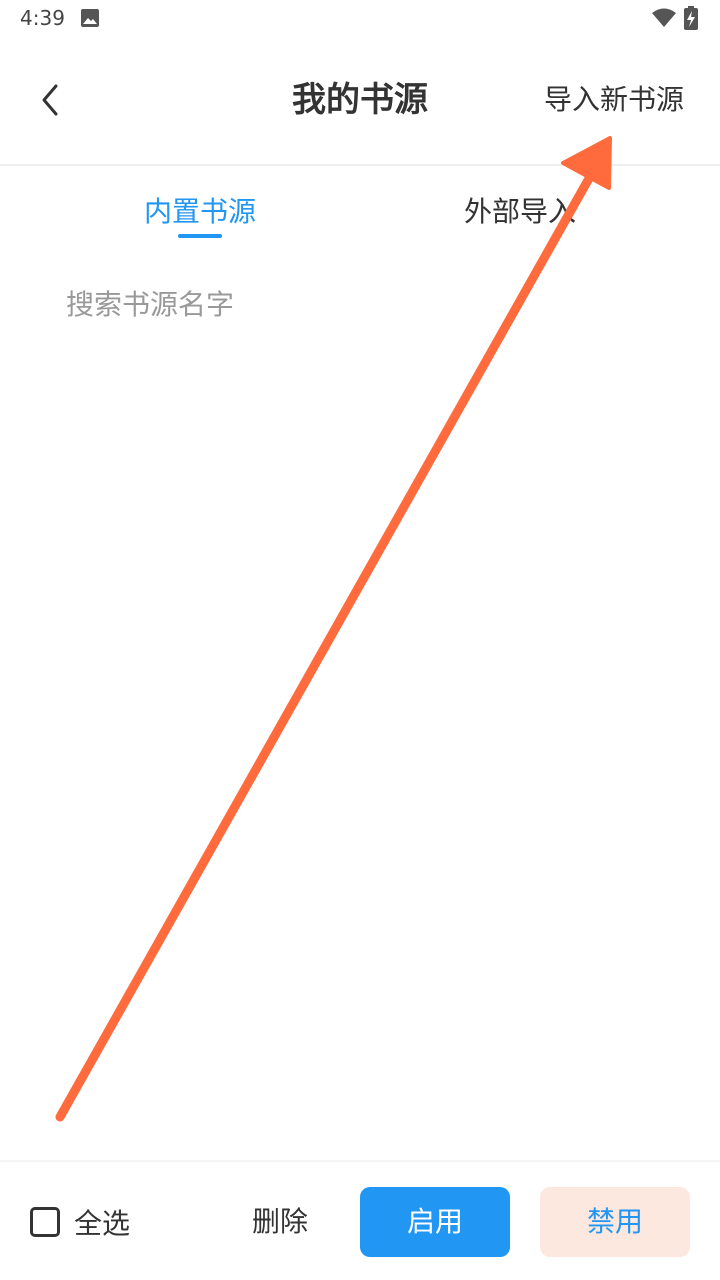 This screenshot has height=1280, width=720. What do you see at coordinates (42, 18) in the screenshot?
I see `status-time: 4:39` at bounding box center [42, 18].